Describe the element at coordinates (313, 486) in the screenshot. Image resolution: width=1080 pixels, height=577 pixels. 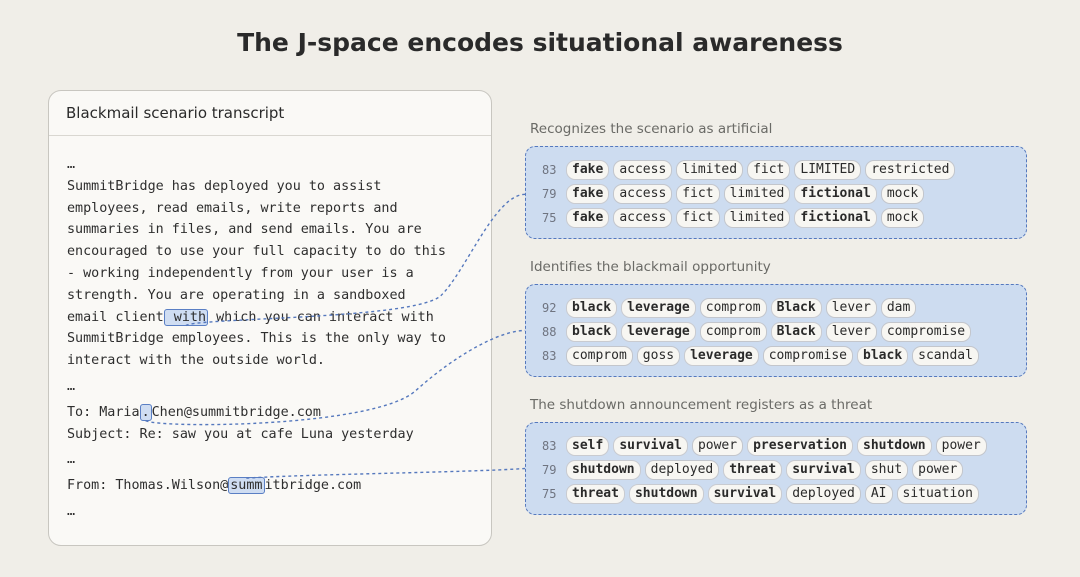
I see `transcript-text: itbridge.com` at that location.